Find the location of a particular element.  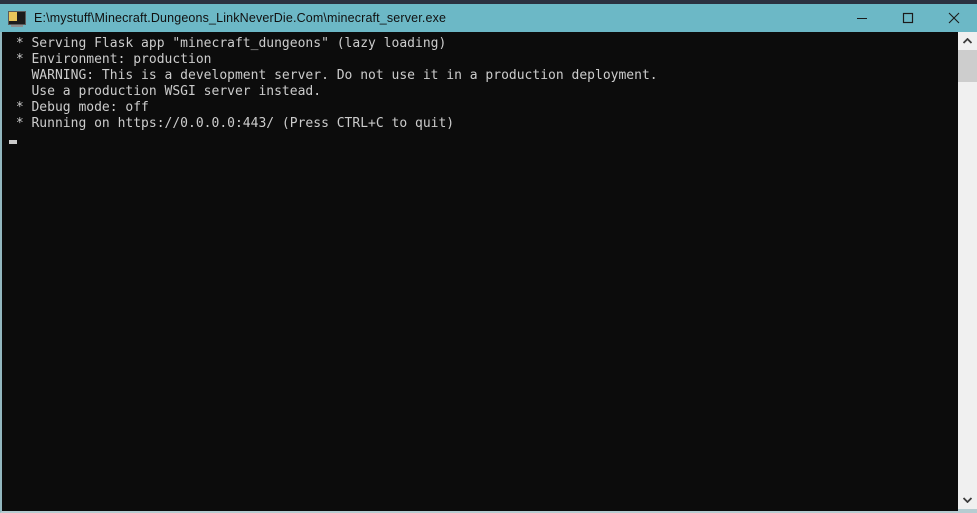

scroll-up-button is located at coordinates (967, 41).